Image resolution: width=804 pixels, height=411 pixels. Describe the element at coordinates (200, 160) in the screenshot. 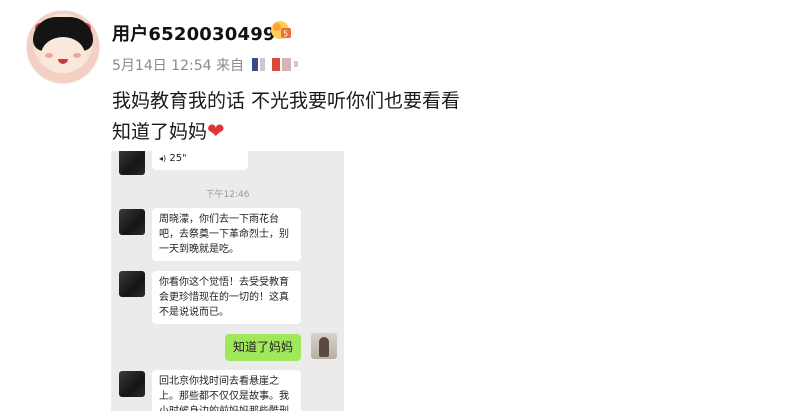

I see `voice-message-bubble: ◂) 25"` at that location.